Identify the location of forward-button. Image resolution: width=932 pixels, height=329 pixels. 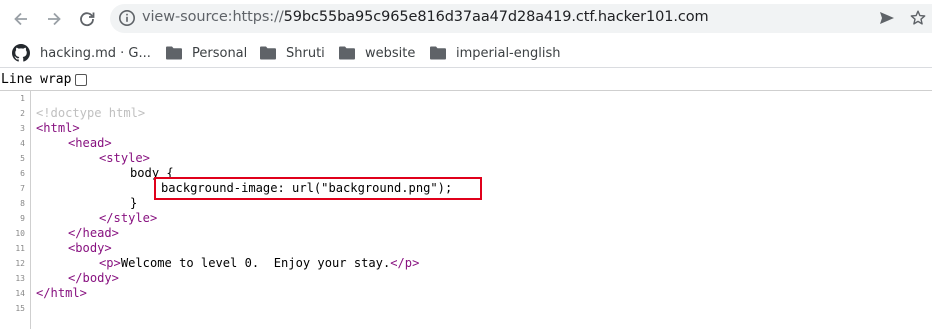
(54, 19).